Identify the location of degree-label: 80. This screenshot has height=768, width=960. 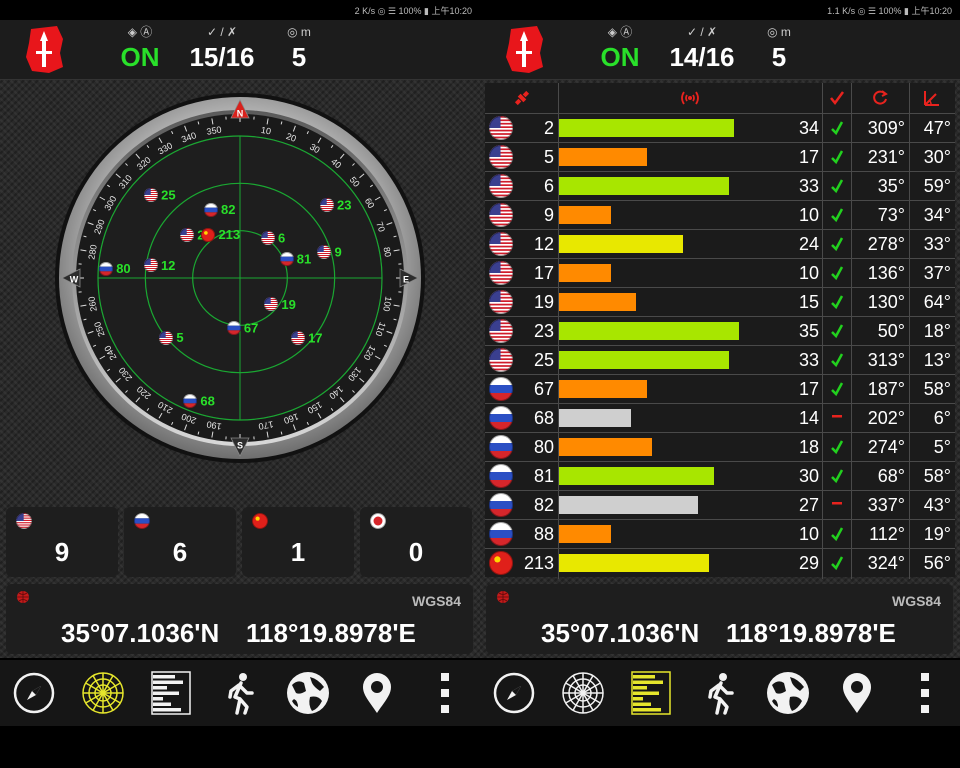
(388, 252).